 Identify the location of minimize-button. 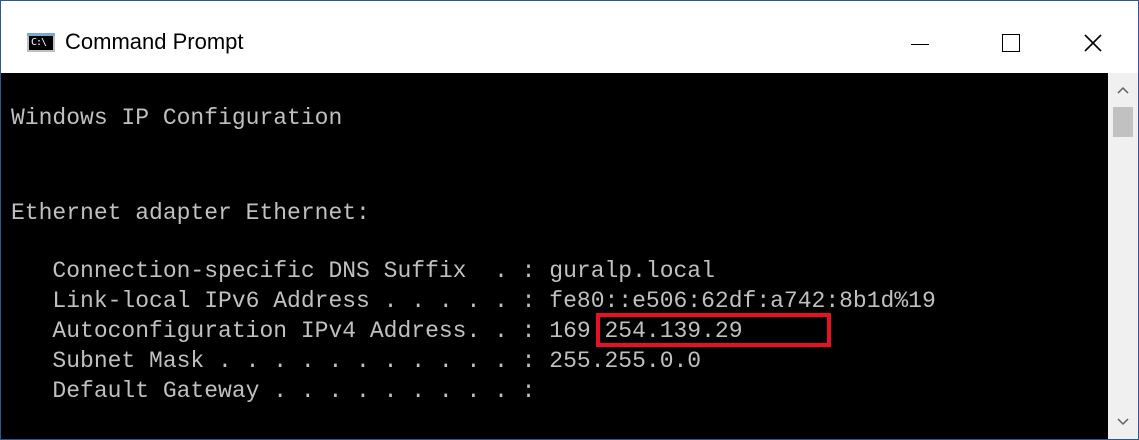
(920, 43).